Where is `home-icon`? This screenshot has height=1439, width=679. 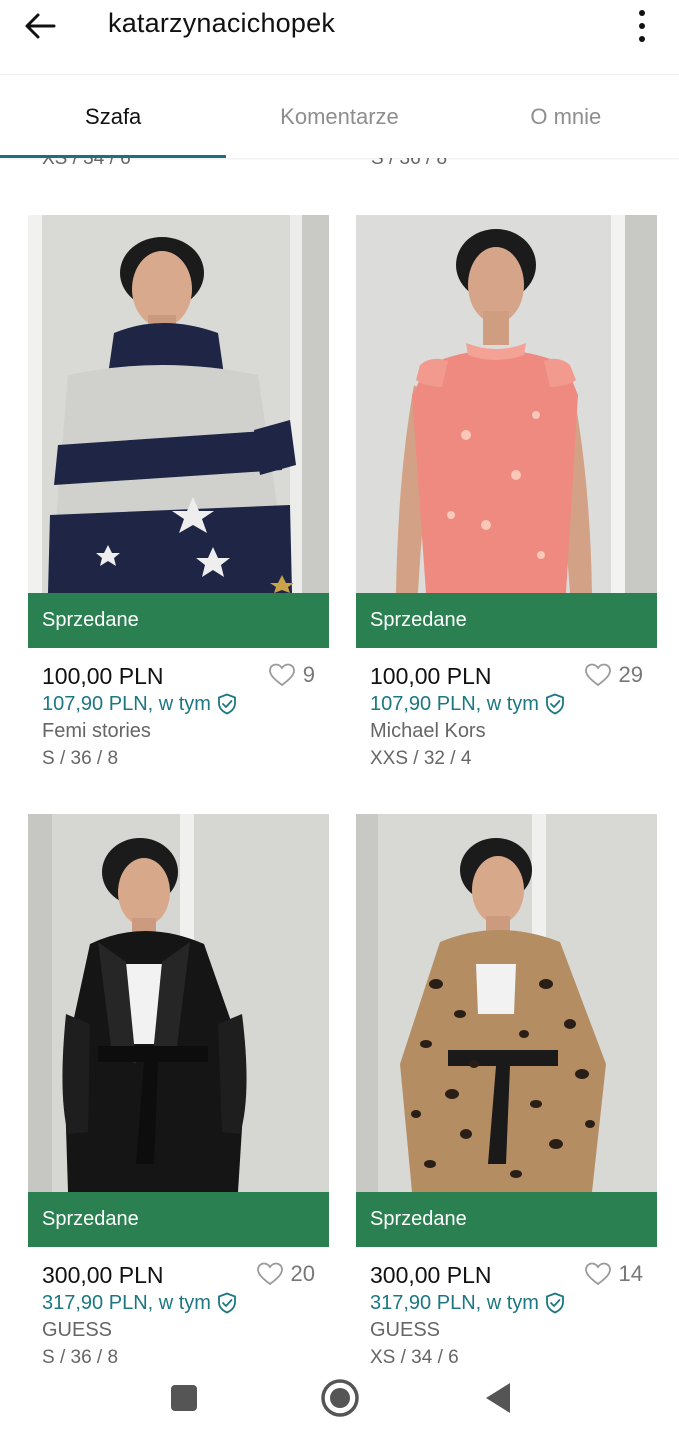
home-icon is located at coordinates (340, 1398).